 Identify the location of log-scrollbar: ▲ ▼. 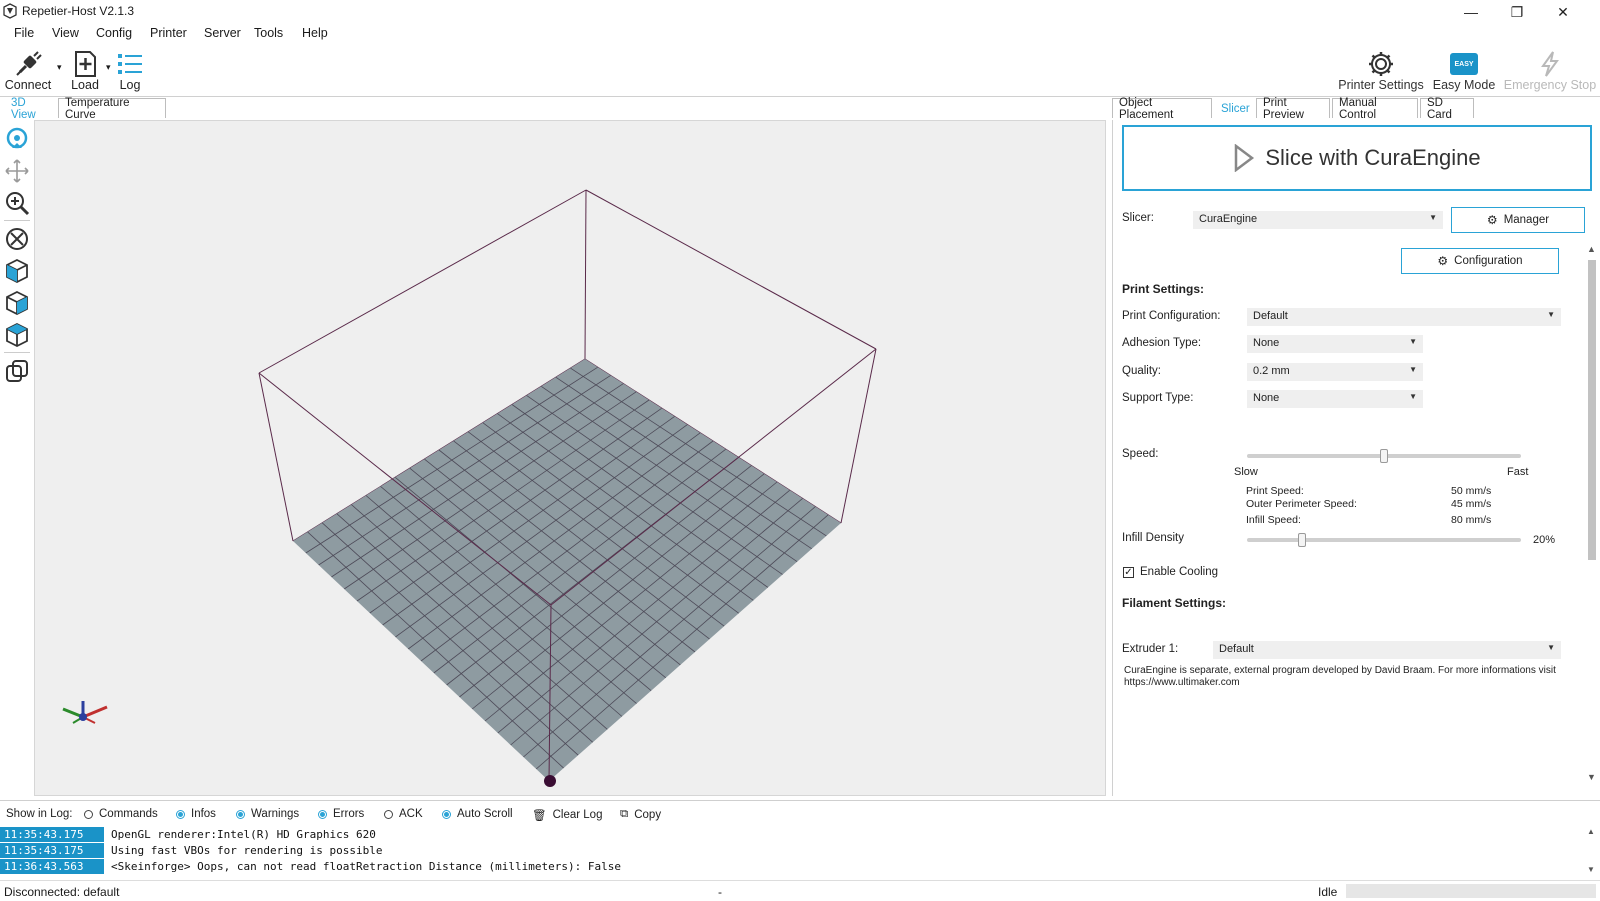
(1592, 852).